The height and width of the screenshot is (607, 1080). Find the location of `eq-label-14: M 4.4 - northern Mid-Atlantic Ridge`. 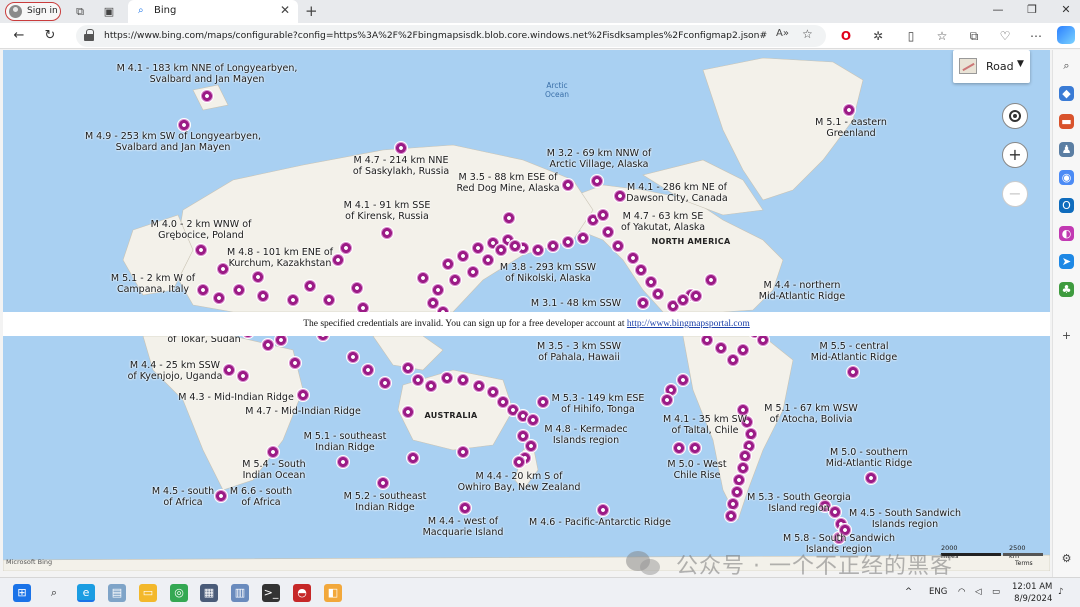

eq-label-14: M 4.4 - northern Mid-Atlantic Ridge is located at coordinates (802, 291).